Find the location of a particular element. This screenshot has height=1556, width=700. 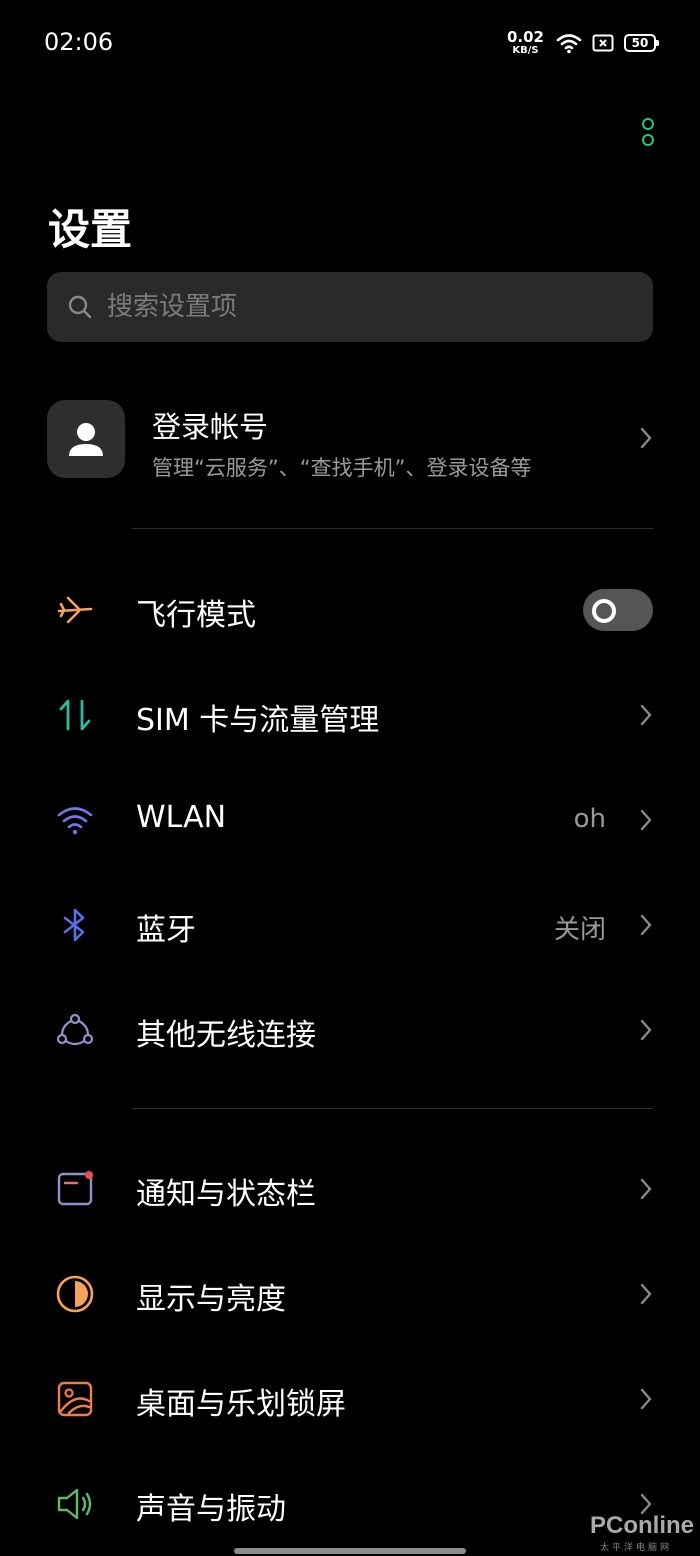

network-speed-value: 0.02 is located at coordinates (525, 37).